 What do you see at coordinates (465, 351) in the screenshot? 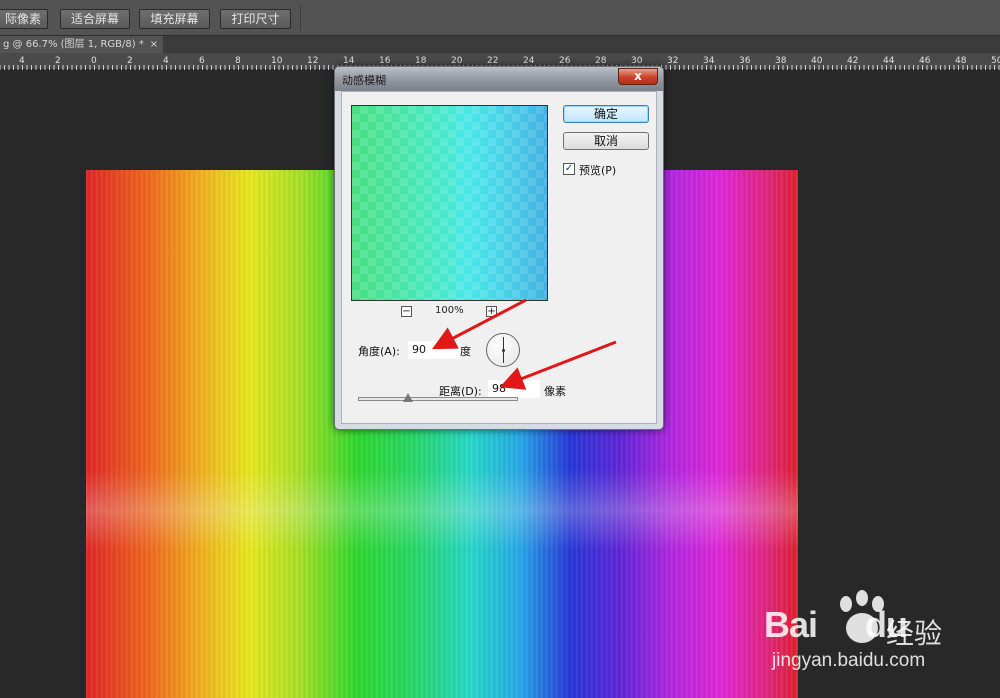
I see `angle-unit: 度` at bounding box center [465, 351].